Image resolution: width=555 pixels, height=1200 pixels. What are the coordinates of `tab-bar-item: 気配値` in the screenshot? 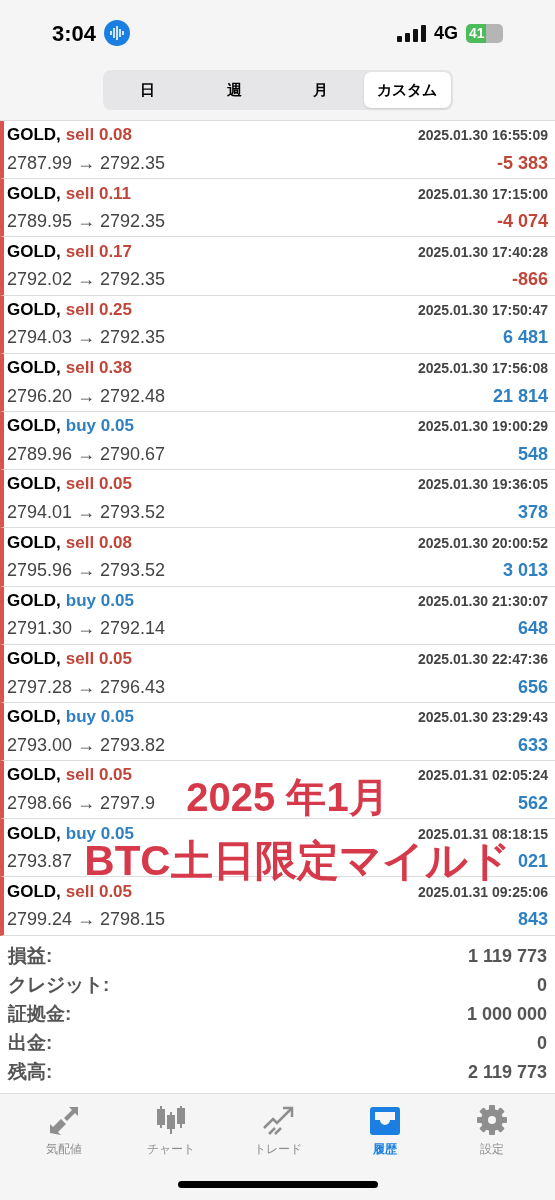 It's located at (63, 1130).